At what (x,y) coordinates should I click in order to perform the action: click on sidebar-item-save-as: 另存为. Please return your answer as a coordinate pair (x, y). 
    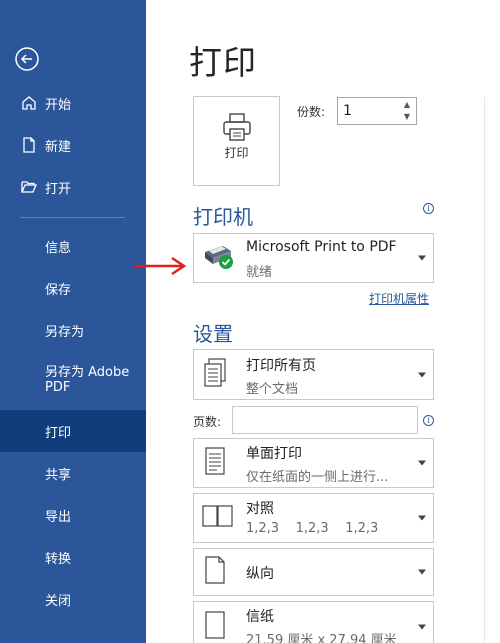
    Looking at the image, I should click on (73, 330).